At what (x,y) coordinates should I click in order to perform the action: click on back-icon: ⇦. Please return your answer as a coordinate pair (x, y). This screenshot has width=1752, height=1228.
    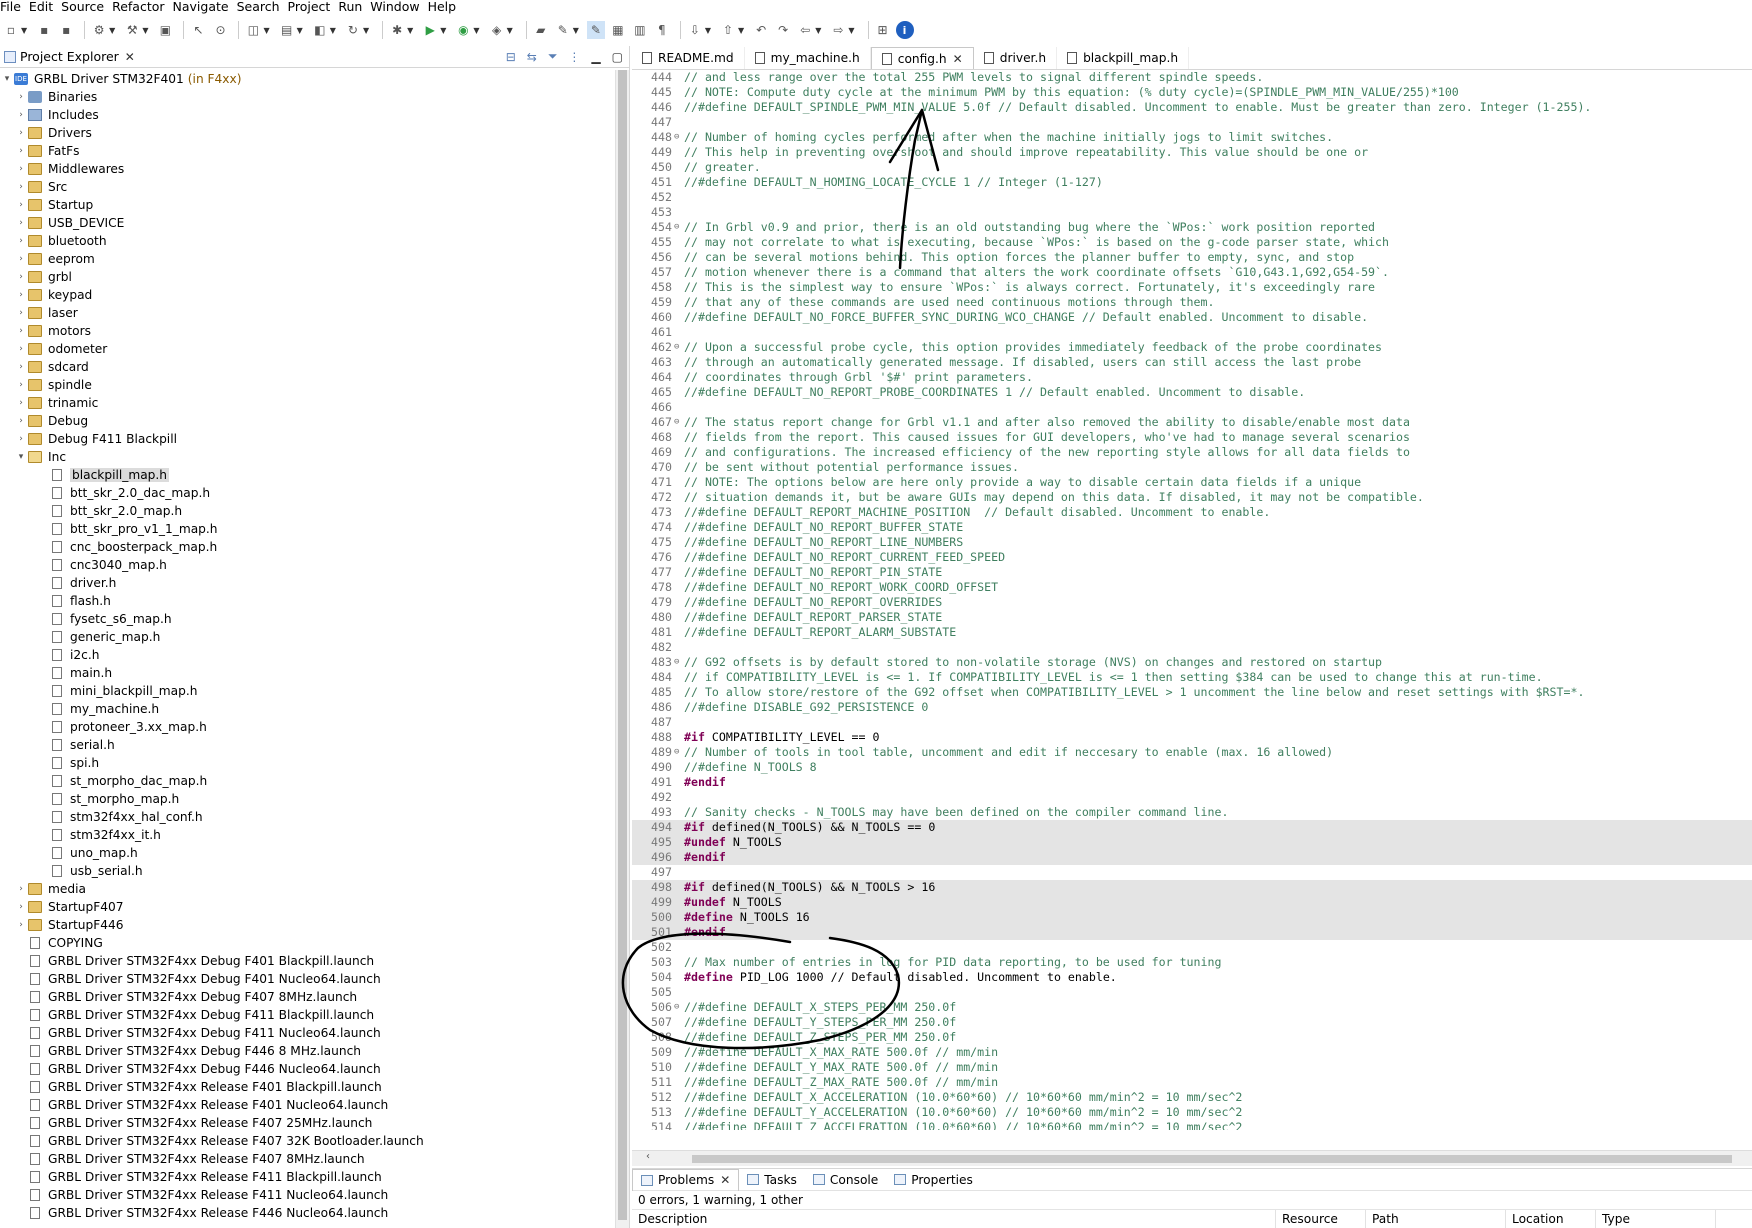
    Looking at the image, I should click on (805, 30).